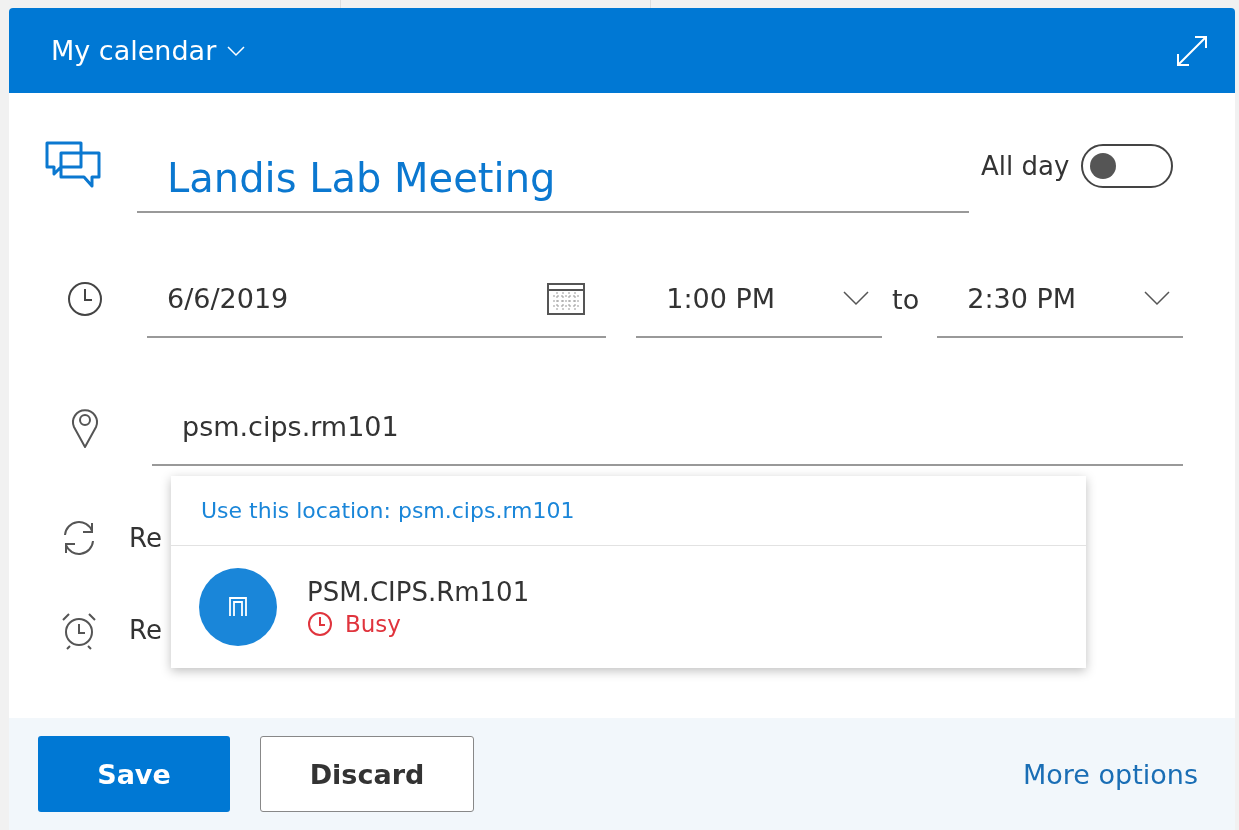 This screenshot has height=830, width=1239. What do you see at coordinates (418, 592) in the screenshot?
I see `room-name: PSM.CIPS.Rm101` at bounding box center [418, 592].